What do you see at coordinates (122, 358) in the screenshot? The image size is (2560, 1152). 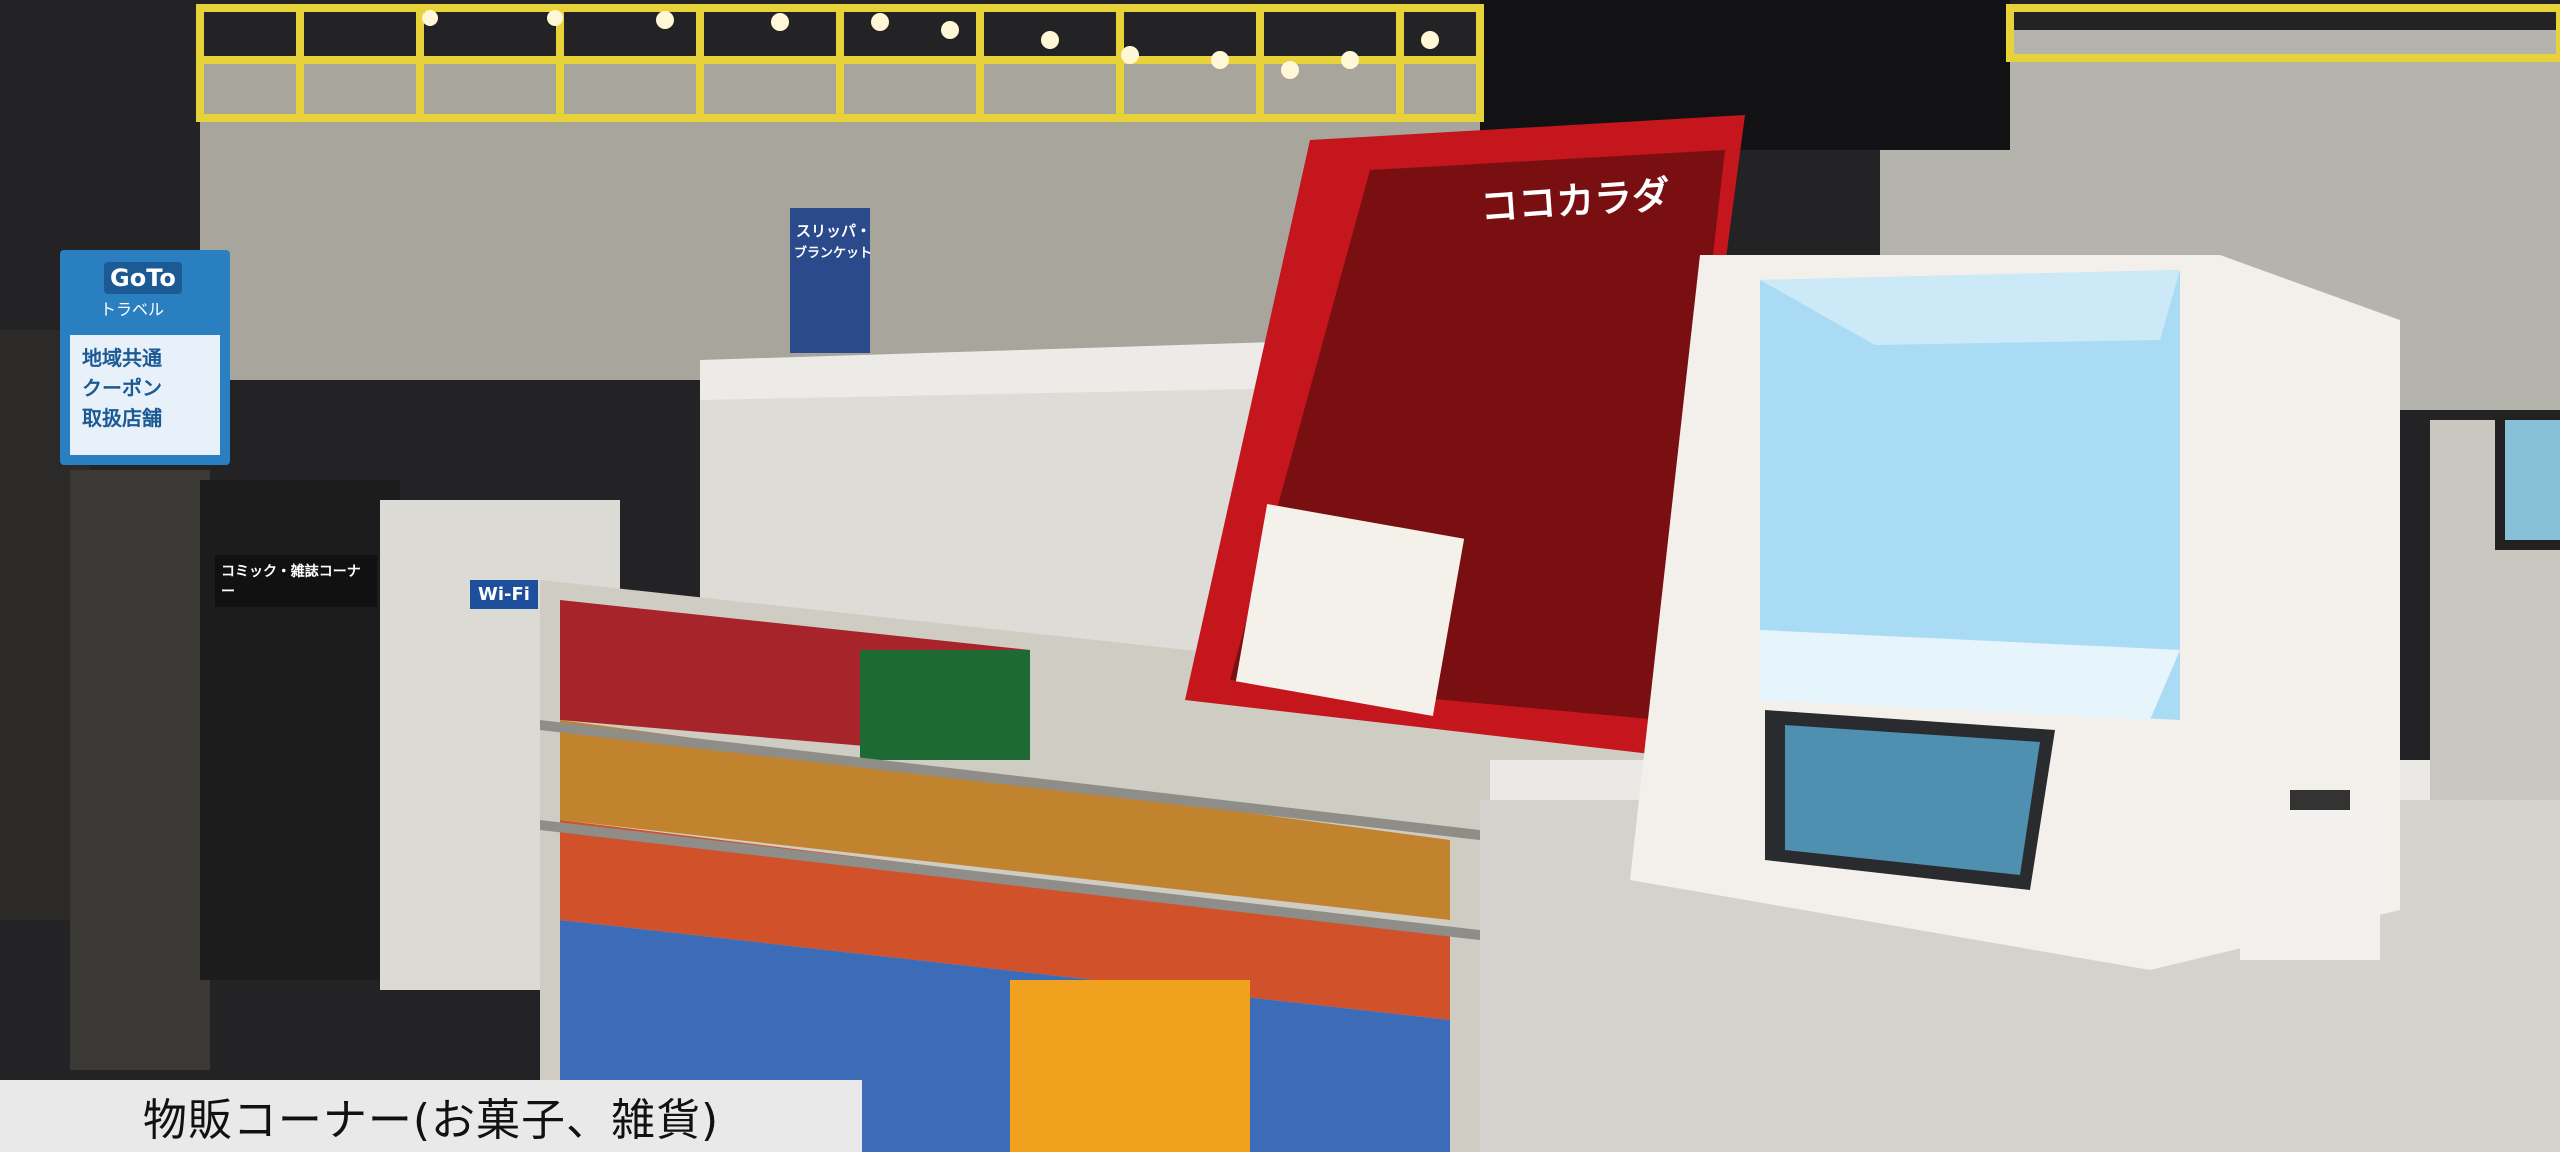 I see `goto-sign-line1: 地域共通` at bounding box center [122, 358].